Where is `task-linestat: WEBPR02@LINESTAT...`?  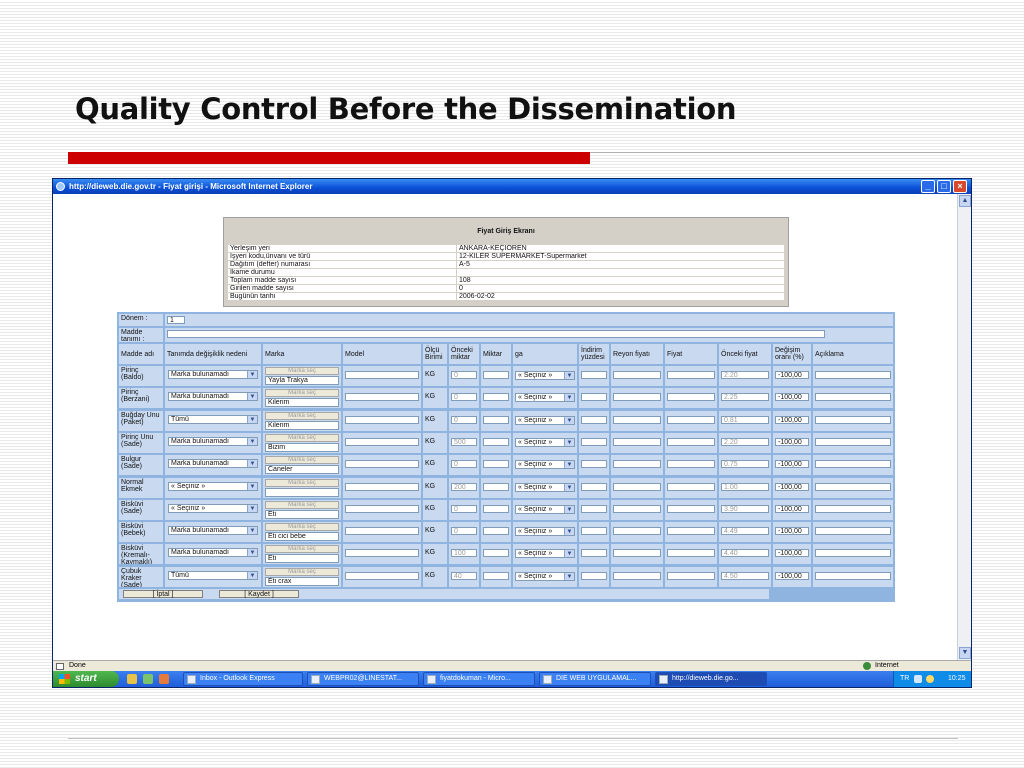 task-linestat: WEBPR02@LINESTAT... is located at coordinates (363, 679).